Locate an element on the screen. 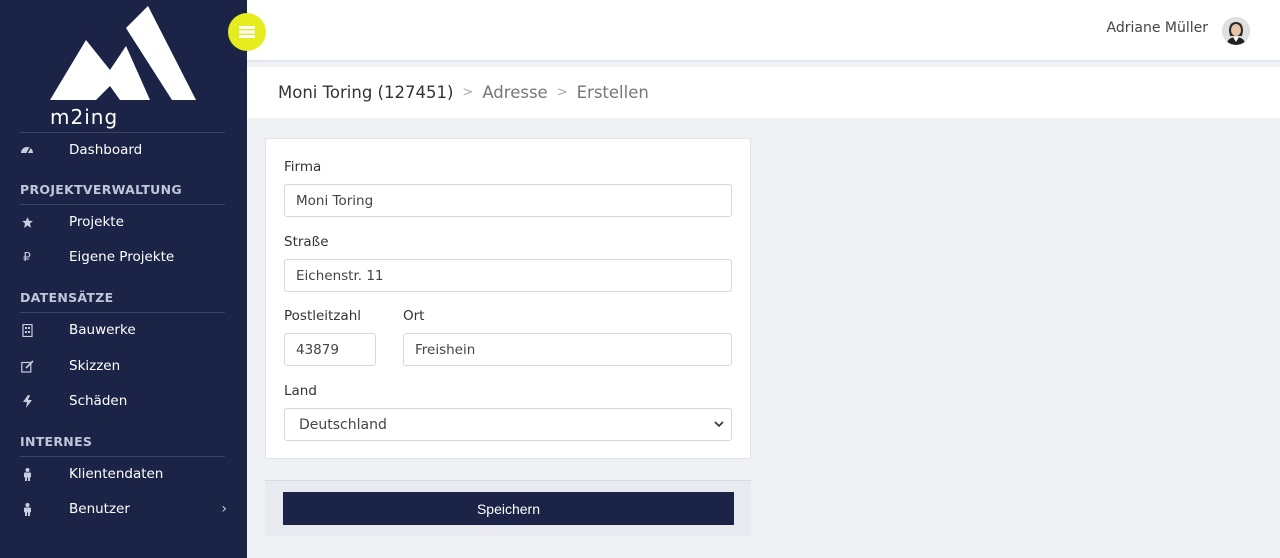 This screenshot has height=558, width=1280. user-project-icon: ₽ is located at coordinates (27, 257).